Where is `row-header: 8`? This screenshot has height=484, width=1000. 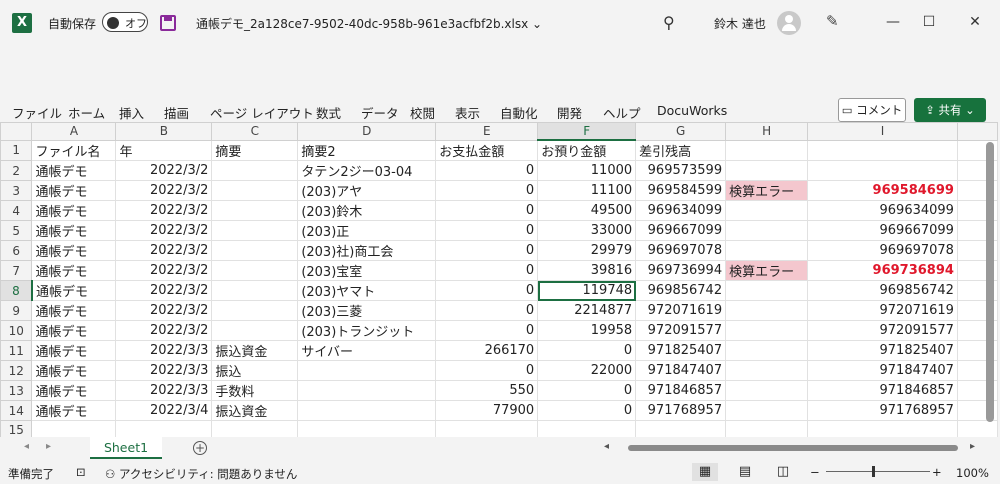
row-header: 8 is located at coordinates (16, 290).